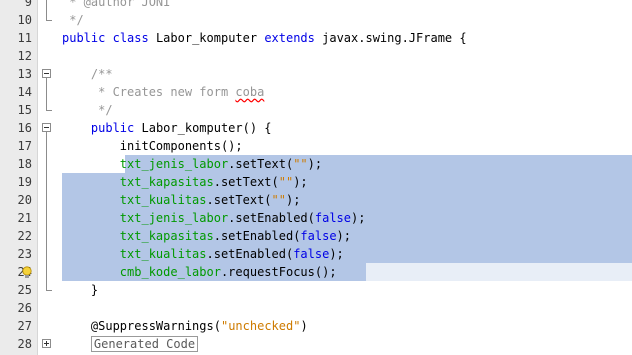 Image resolution: width=632 pixels, height=355 pixels. Describe the element at coordinates (24, 308) in the screenshot. I see `line-number: 26` at that location.